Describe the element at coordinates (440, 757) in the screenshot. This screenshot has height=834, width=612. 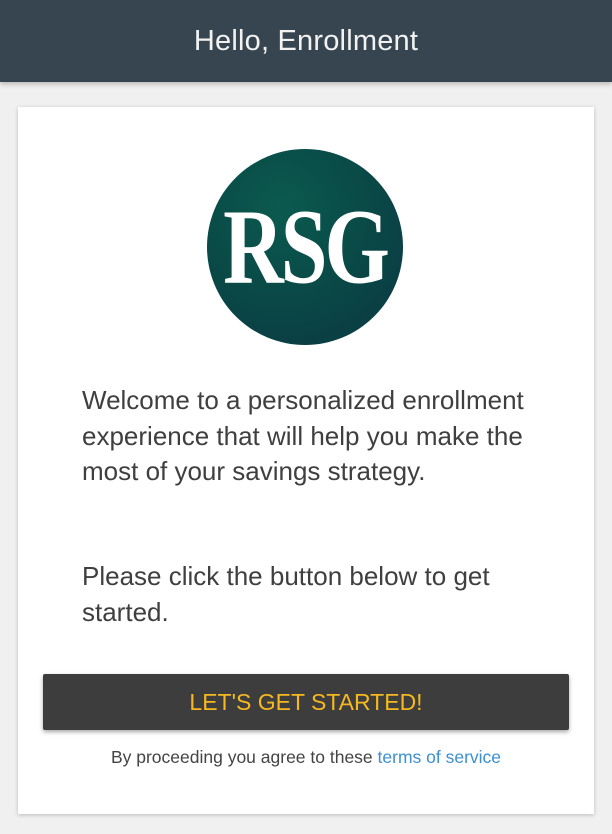
I see `terms-of-service-link: terms of service` at that location.